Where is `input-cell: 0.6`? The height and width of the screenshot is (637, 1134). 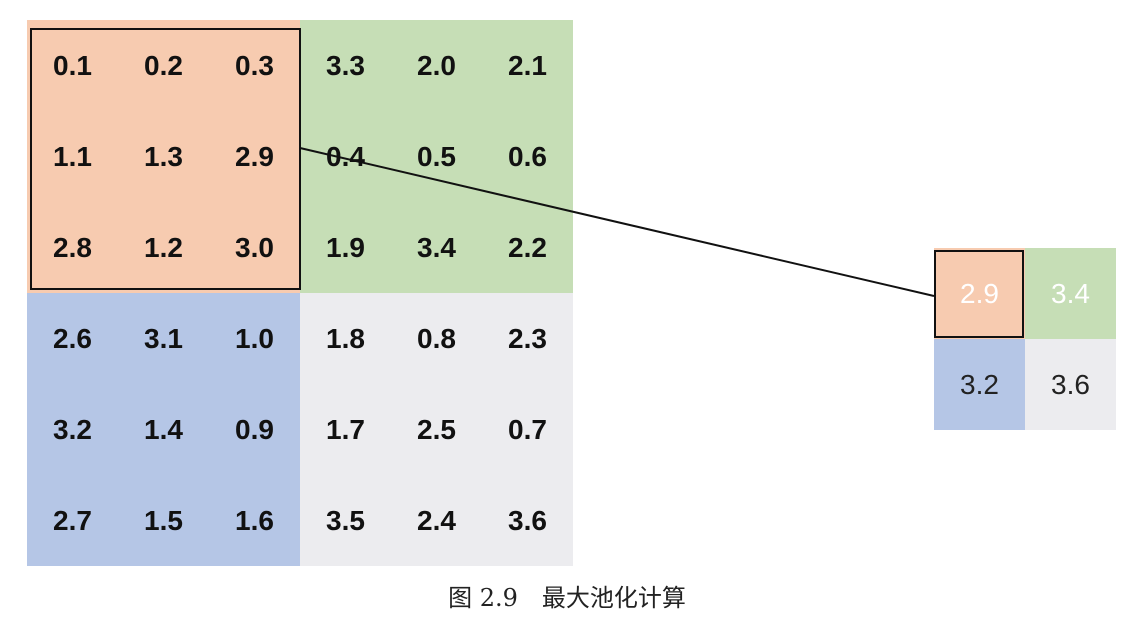
input-cell: 0.6 is located at coordinates (527, 156).